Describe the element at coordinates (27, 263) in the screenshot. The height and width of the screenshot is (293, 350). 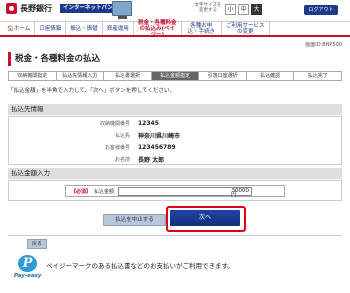
I see `payeasy-p-icon: P` at that location.